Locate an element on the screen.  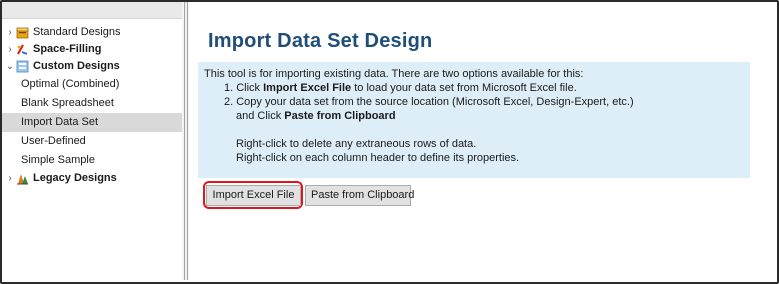
tree-item-standard-designs: › Standard Designs is located at coordinates (92, 32).